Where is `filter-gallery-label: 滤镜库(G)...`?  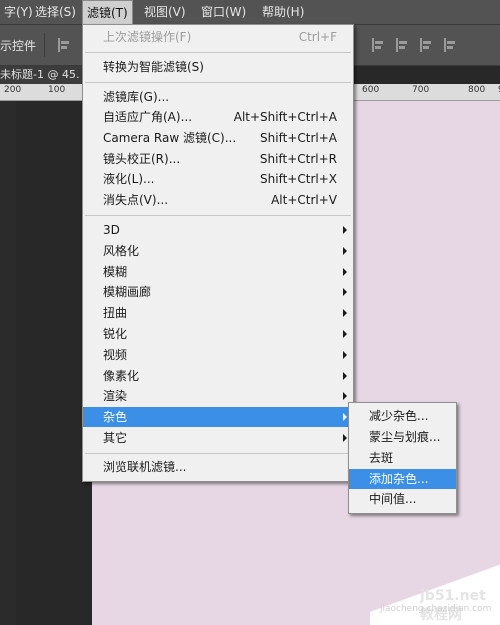
filter-gallery-label: 滤镜库(G)... is located at coordinates (136, 97).